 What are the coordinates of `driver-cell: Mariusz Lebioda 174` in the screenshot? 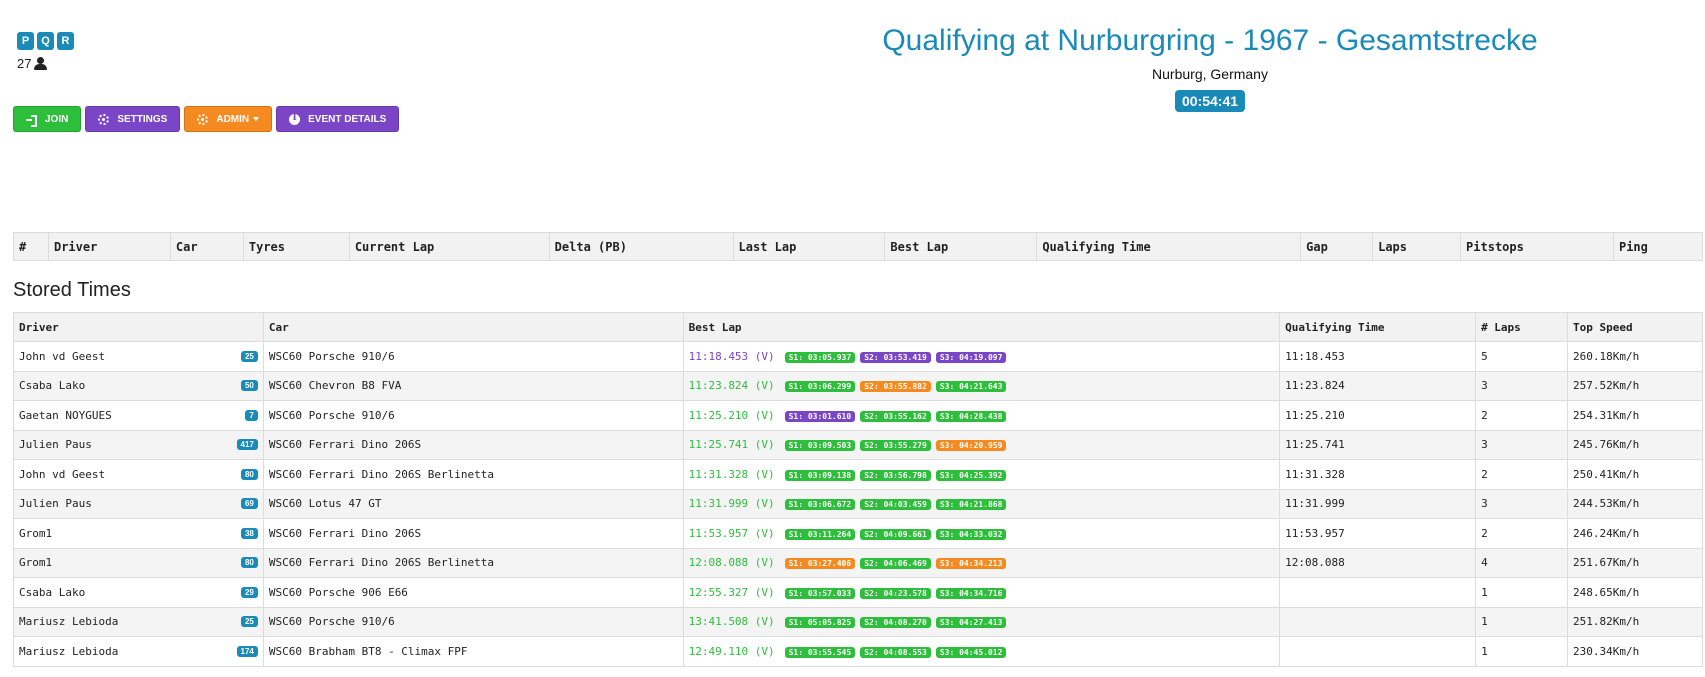 It's located at (138, 651).